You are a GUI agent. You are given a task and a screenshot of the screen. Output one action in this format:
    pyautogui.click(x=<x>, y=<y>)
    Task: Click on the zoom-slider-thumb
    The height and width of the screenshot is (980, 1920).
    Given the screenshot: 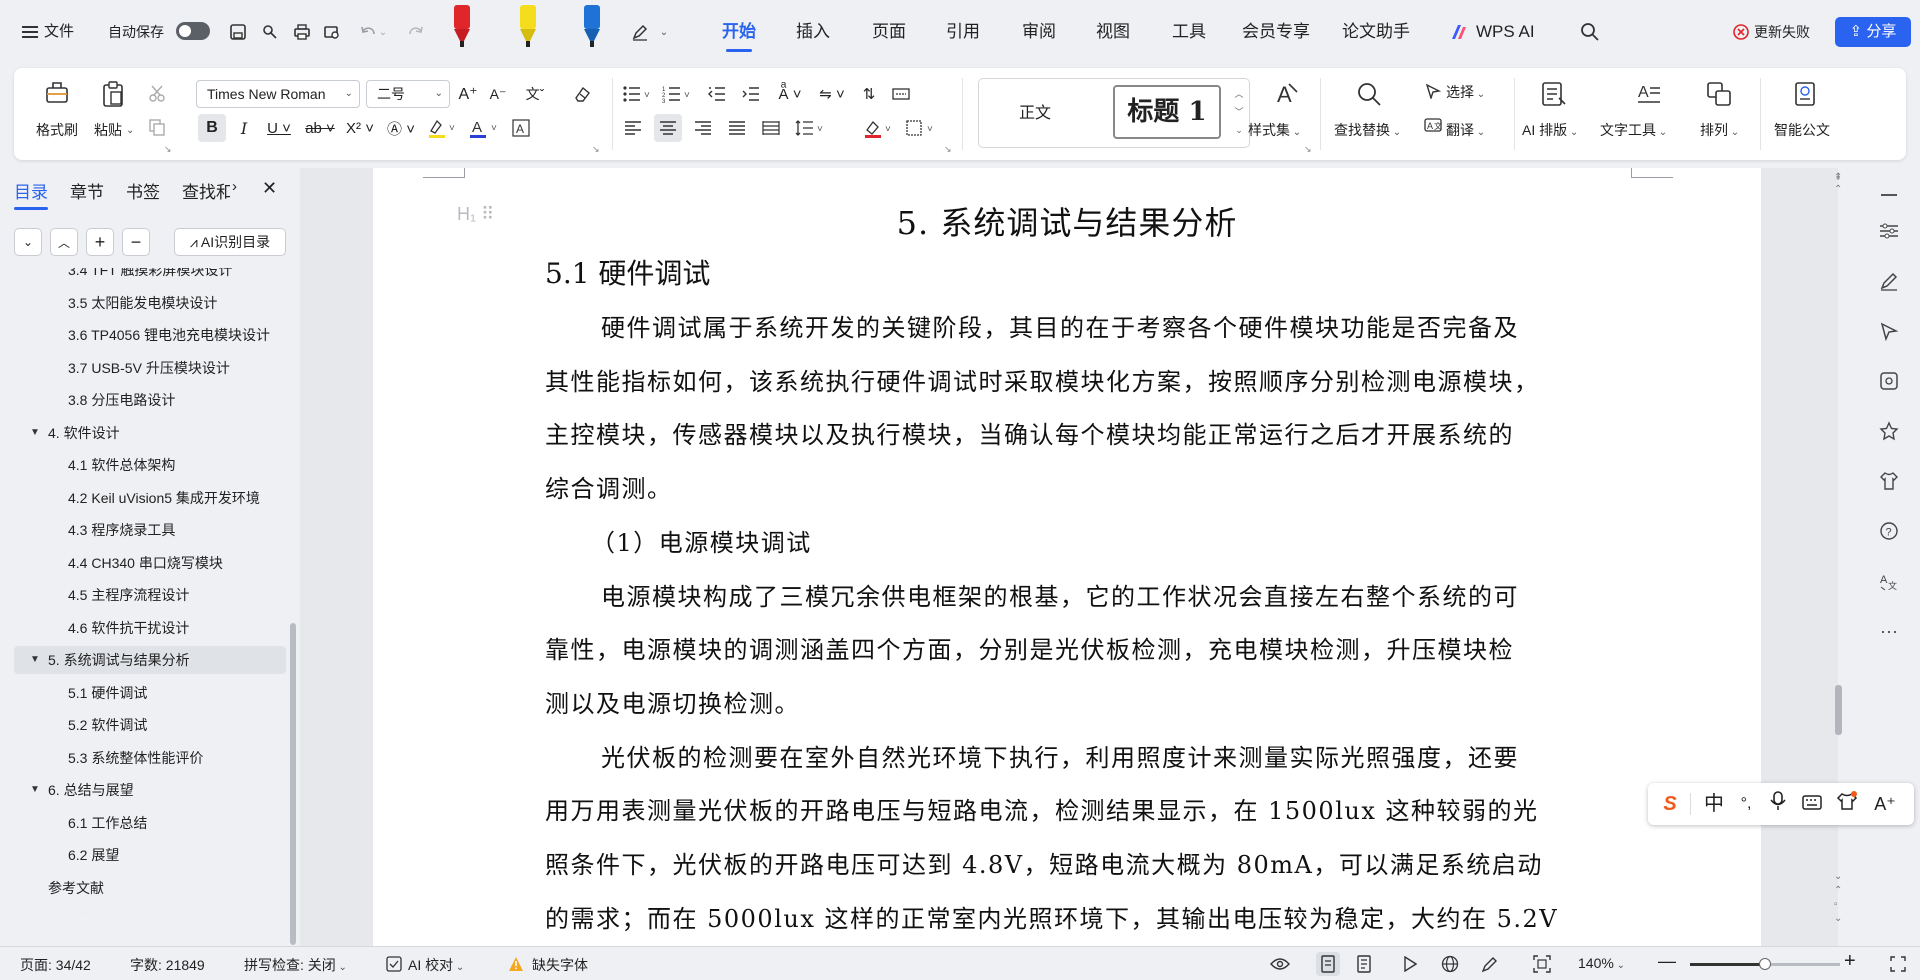 What is the action you would take?
    pyautogui.click(x=1765, y=964)
    